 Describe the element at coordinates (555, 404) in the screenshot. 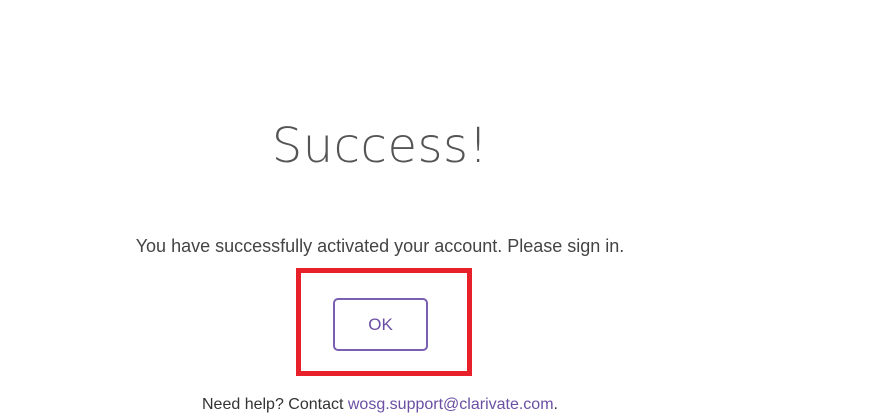

I see `help-suffix: .` at that location.